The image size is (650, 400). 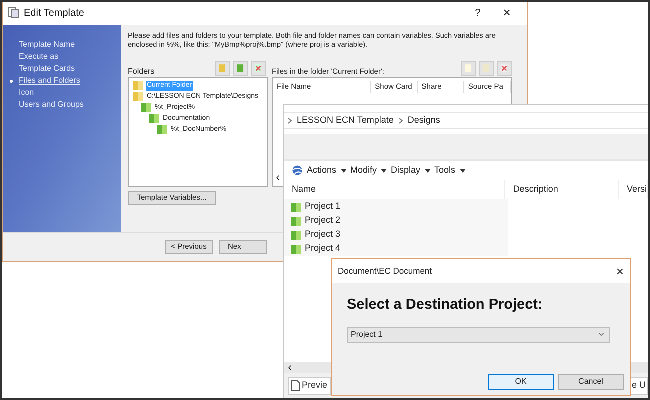 I want to click on project-name: Project 4, so click(x=323, y=249).